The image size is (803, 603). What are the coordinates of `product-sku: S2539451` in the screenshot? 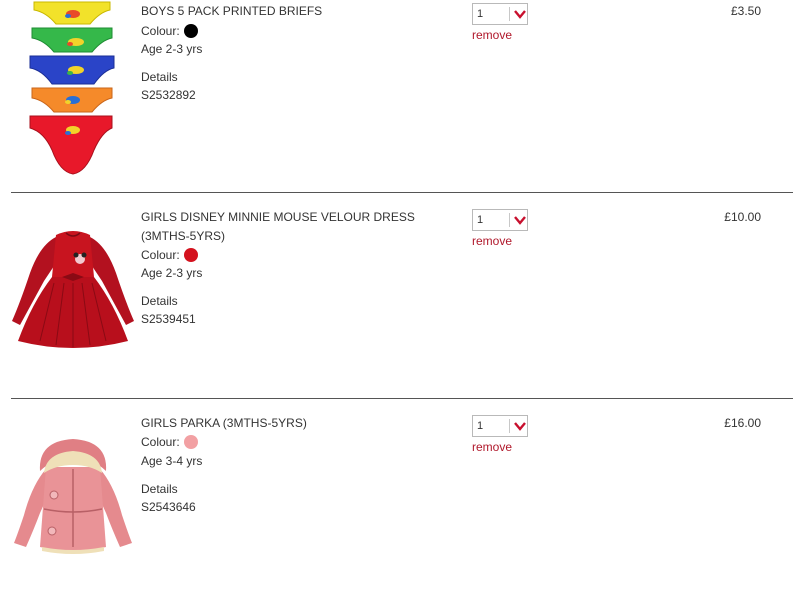 It's located at (168, 319).